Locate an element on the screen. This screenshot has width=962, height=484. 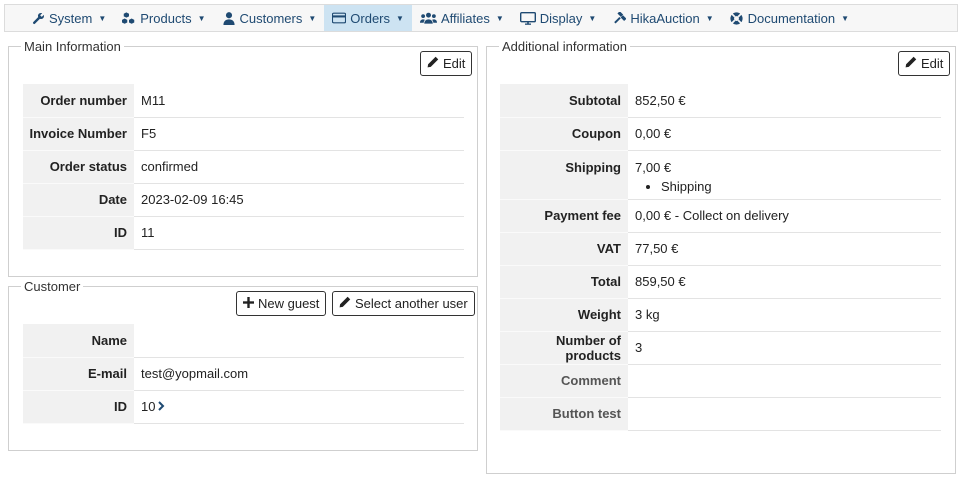
field-value: 852,50 € is located at coordinates (784, 101).